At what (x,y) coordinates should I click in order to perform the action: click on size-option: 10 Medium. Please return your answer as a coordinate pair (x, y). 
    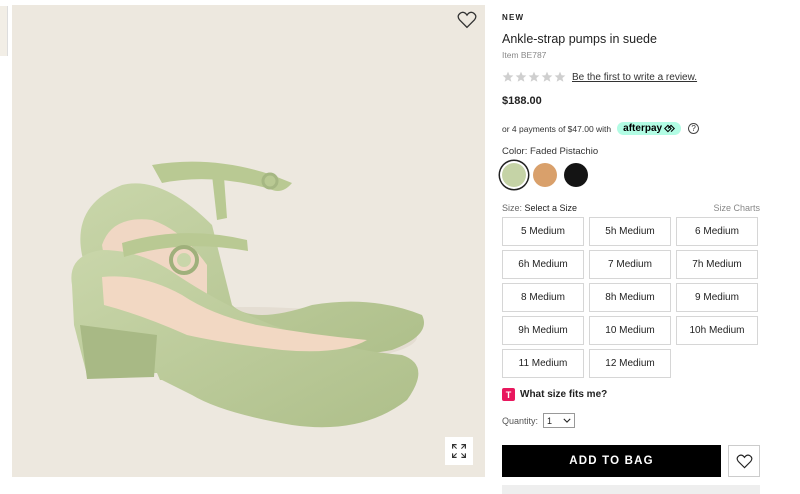
    Looking at the image, I should click on (630, 330).